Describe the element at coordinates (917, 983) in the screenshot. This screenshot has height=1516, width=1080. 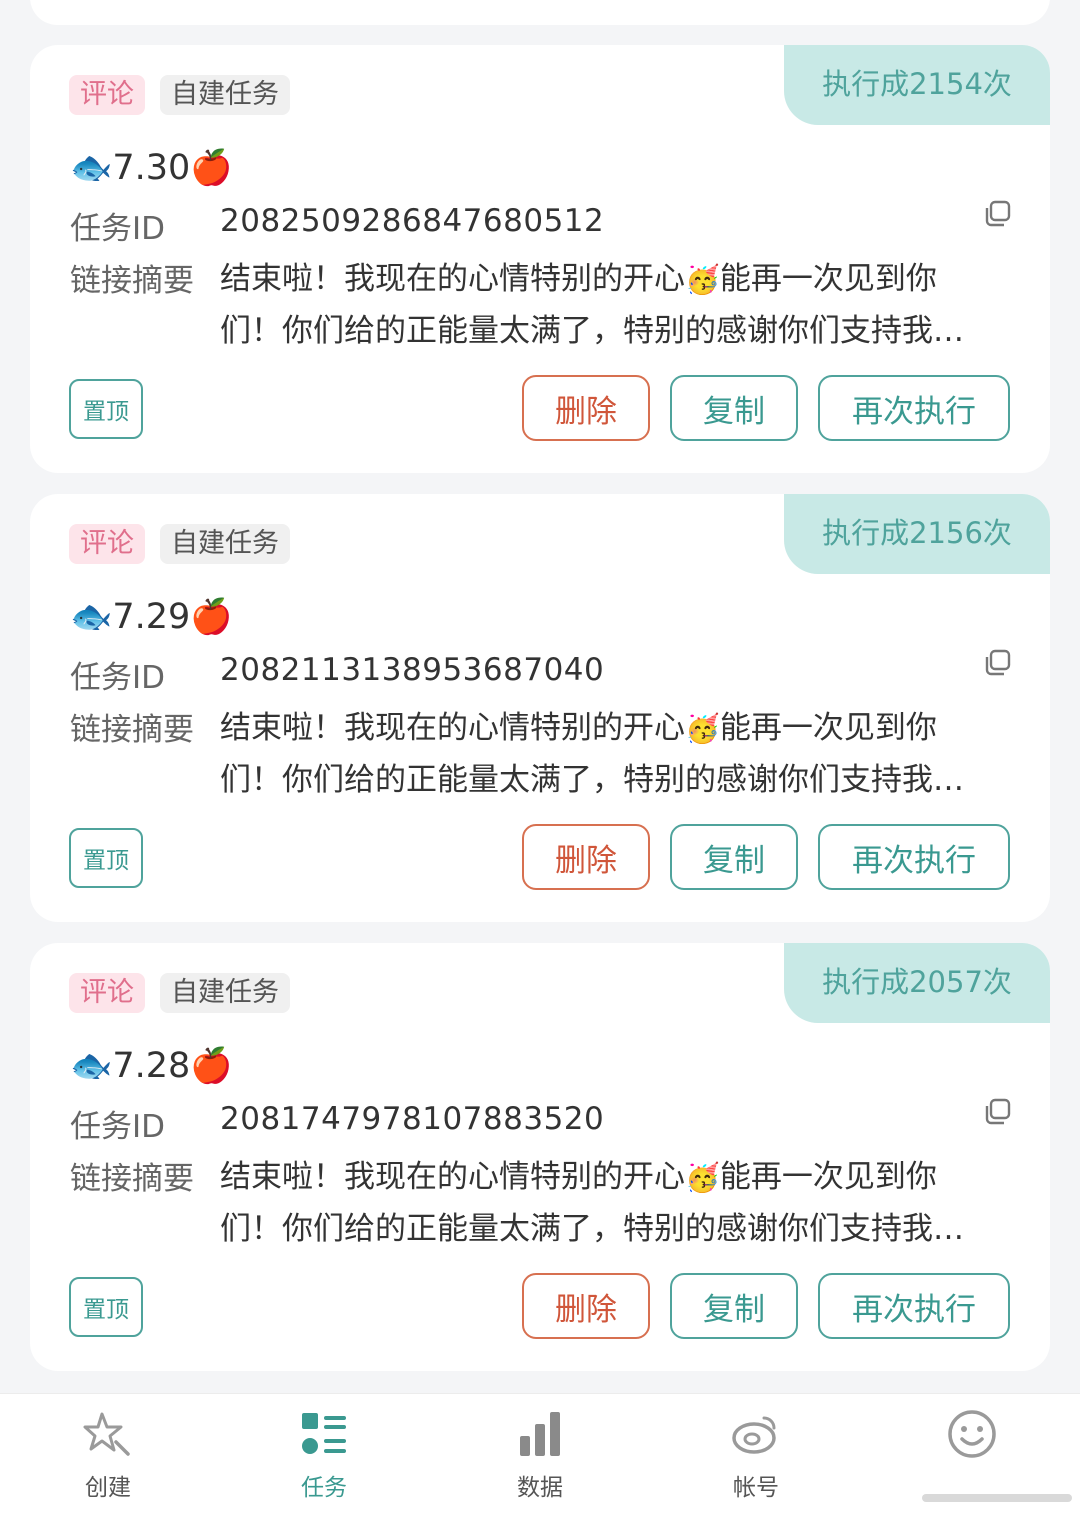
I see `exec-count-badge: 执行成2057次` at that location.